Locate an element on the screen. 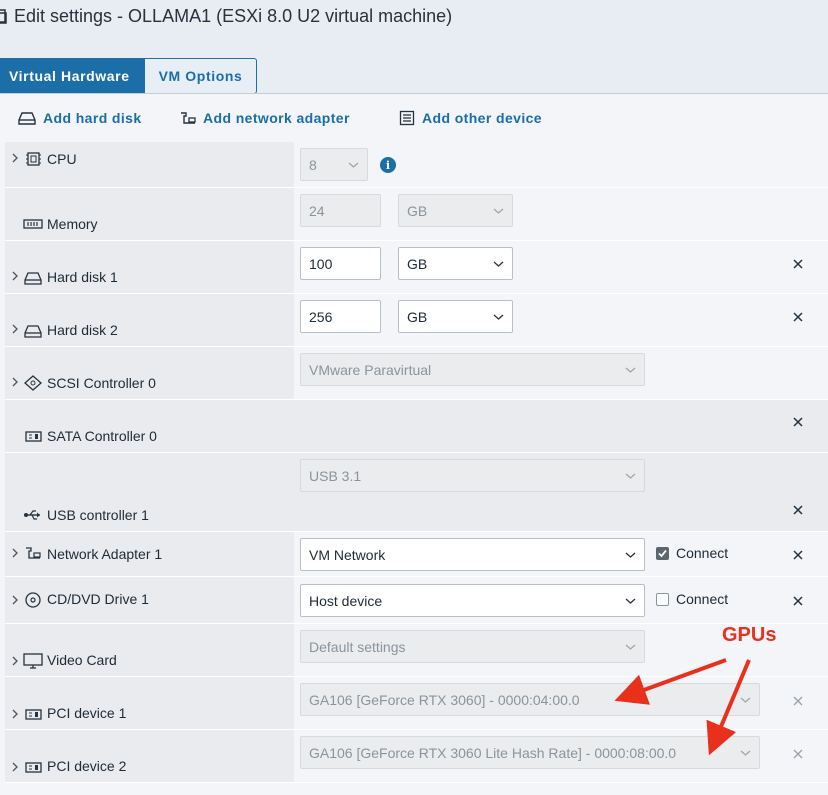 This screenshot has height=795, width=828. vm-settings-icon is located at coordinates (3, 16).